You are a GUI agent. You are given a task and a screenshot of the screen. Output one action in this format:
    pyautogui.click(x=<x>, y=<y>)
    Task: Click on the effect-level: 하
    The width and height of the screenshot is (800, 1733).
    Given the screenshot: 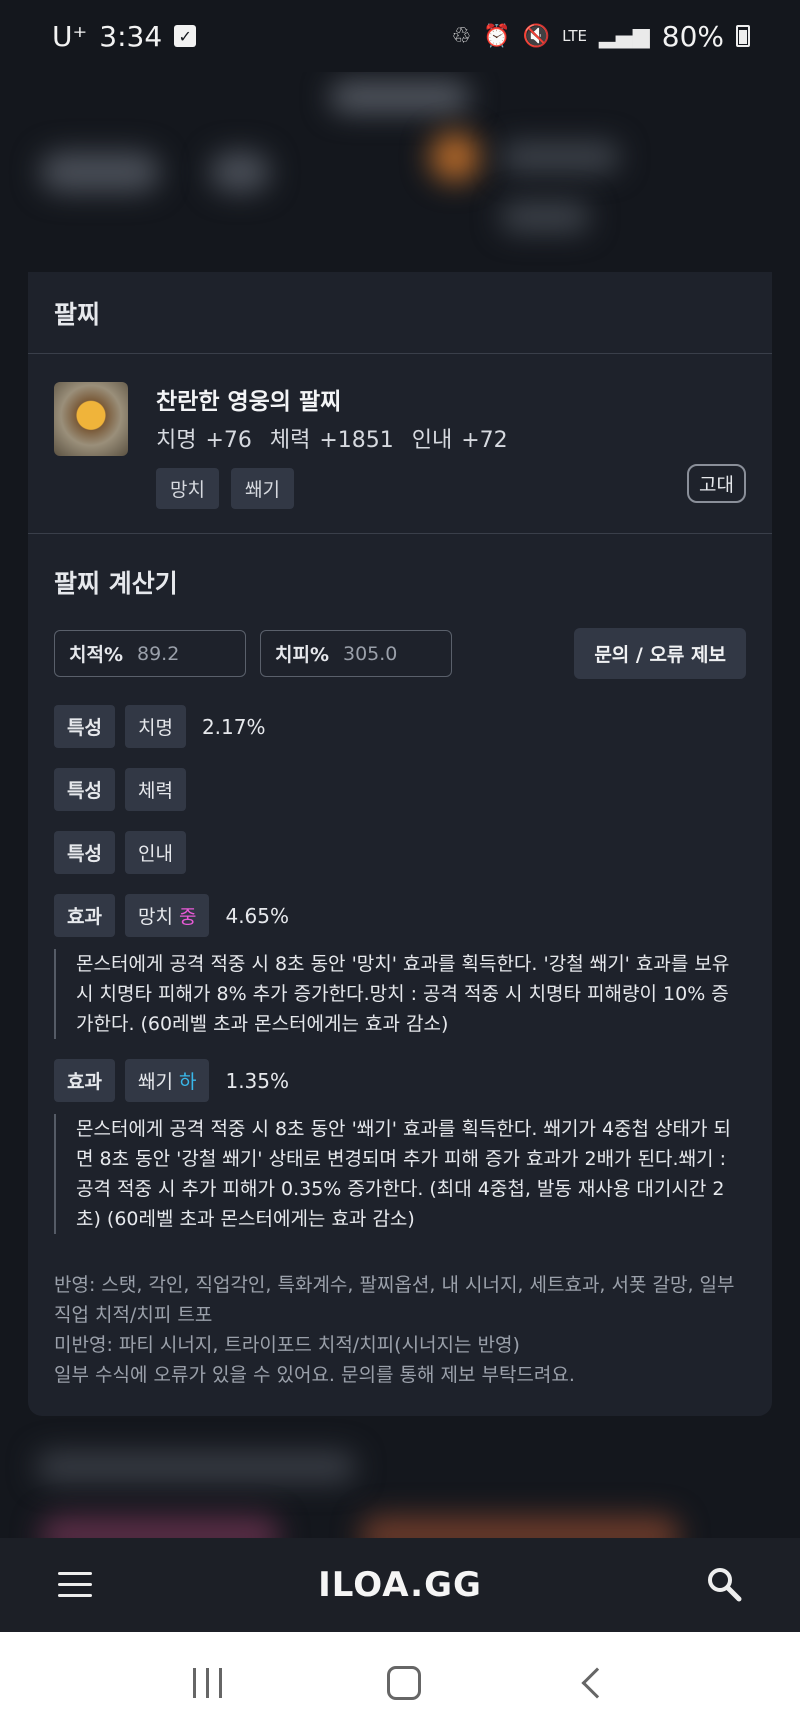 What is the action you would take?
    pyautogui.click(x=187, y=1082)
    